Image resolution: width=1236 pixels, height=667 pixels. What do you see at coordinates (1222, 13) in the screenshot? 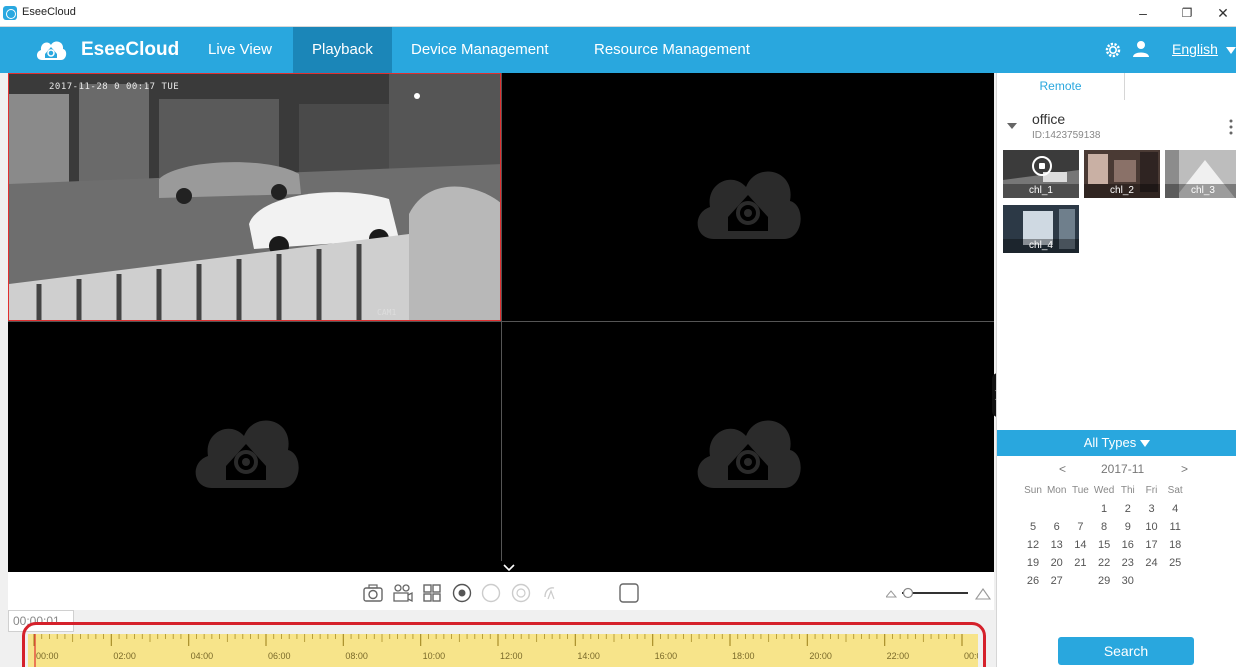
I see `close-button: ✕` at bounding box center [1222, 13].